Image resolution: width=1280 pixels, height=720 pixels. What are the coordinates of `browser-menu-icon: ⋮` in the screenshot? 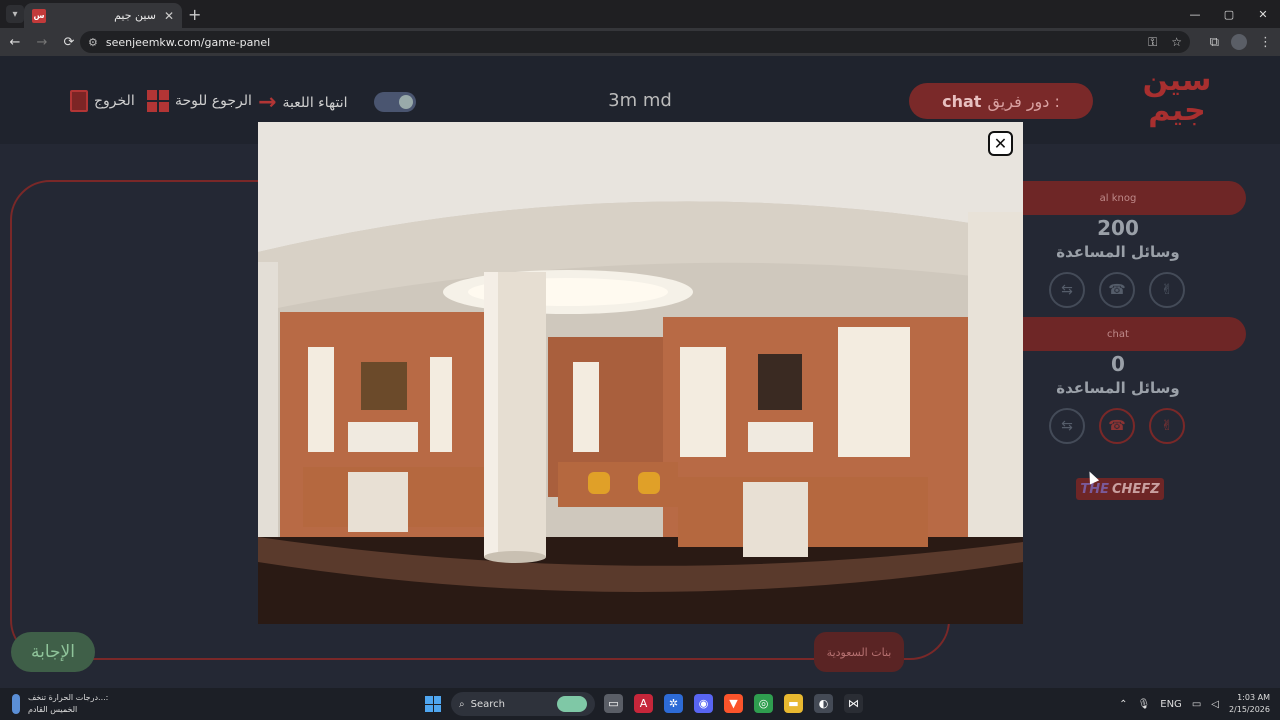 It's located at (1265, 42).